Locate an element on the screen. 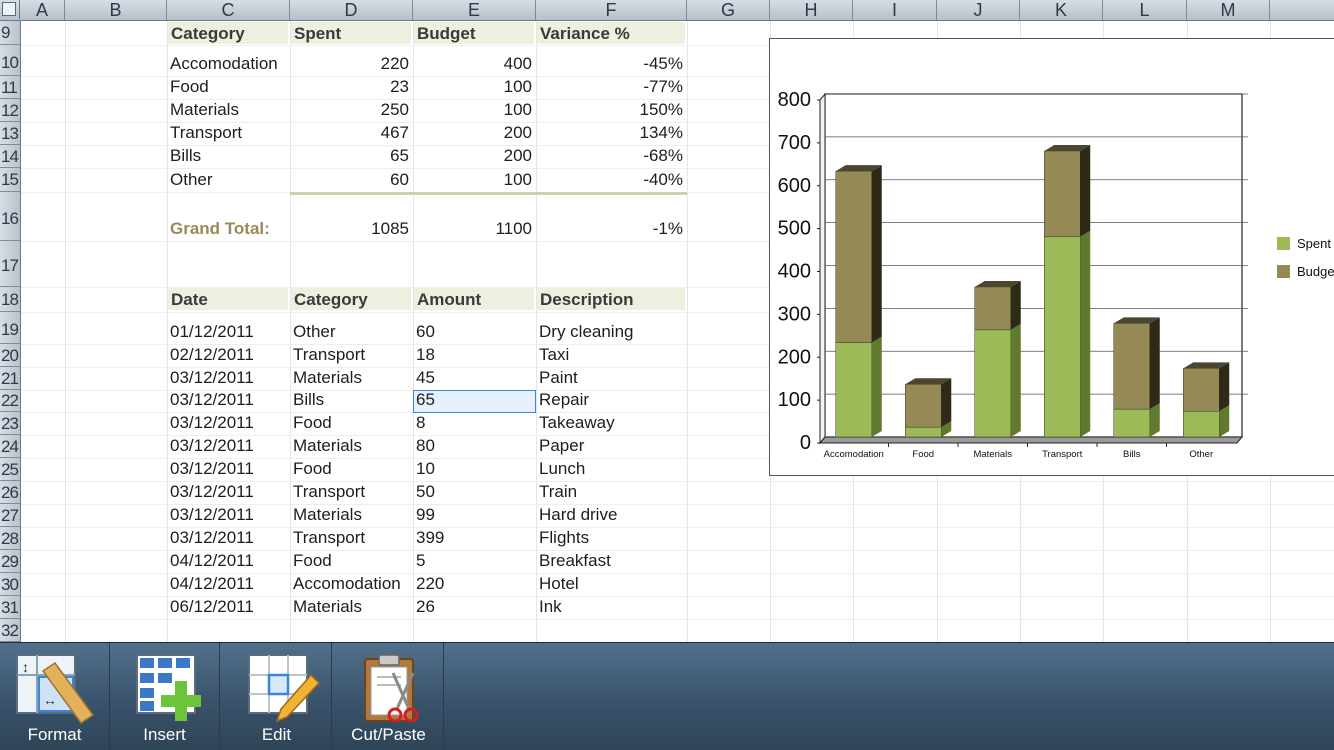  column-header-m: M is located at coordinates (1228, 10).